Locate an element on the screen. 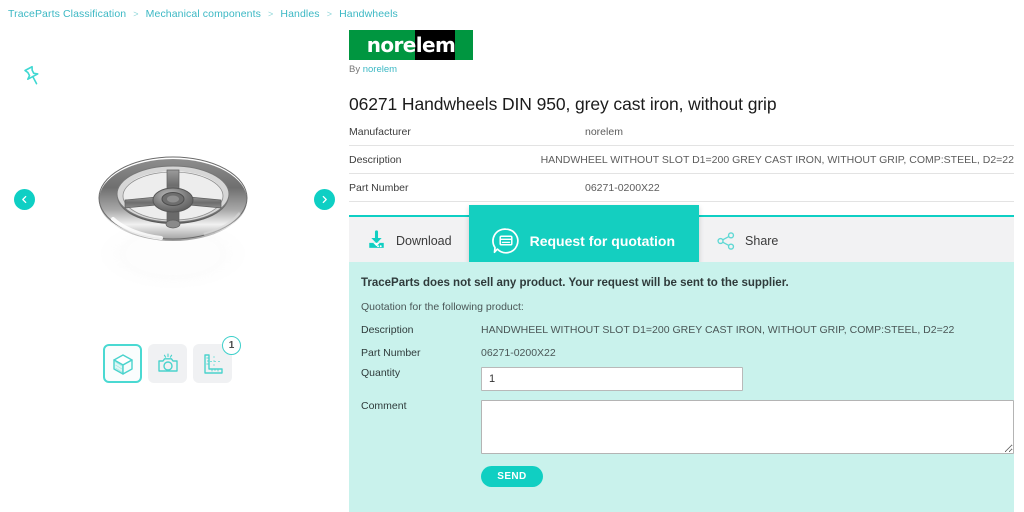 The height and width of the screenshot is (512, 1024). table-row: Part Number 06271-0200X22 is located at coordinates (681, 188).